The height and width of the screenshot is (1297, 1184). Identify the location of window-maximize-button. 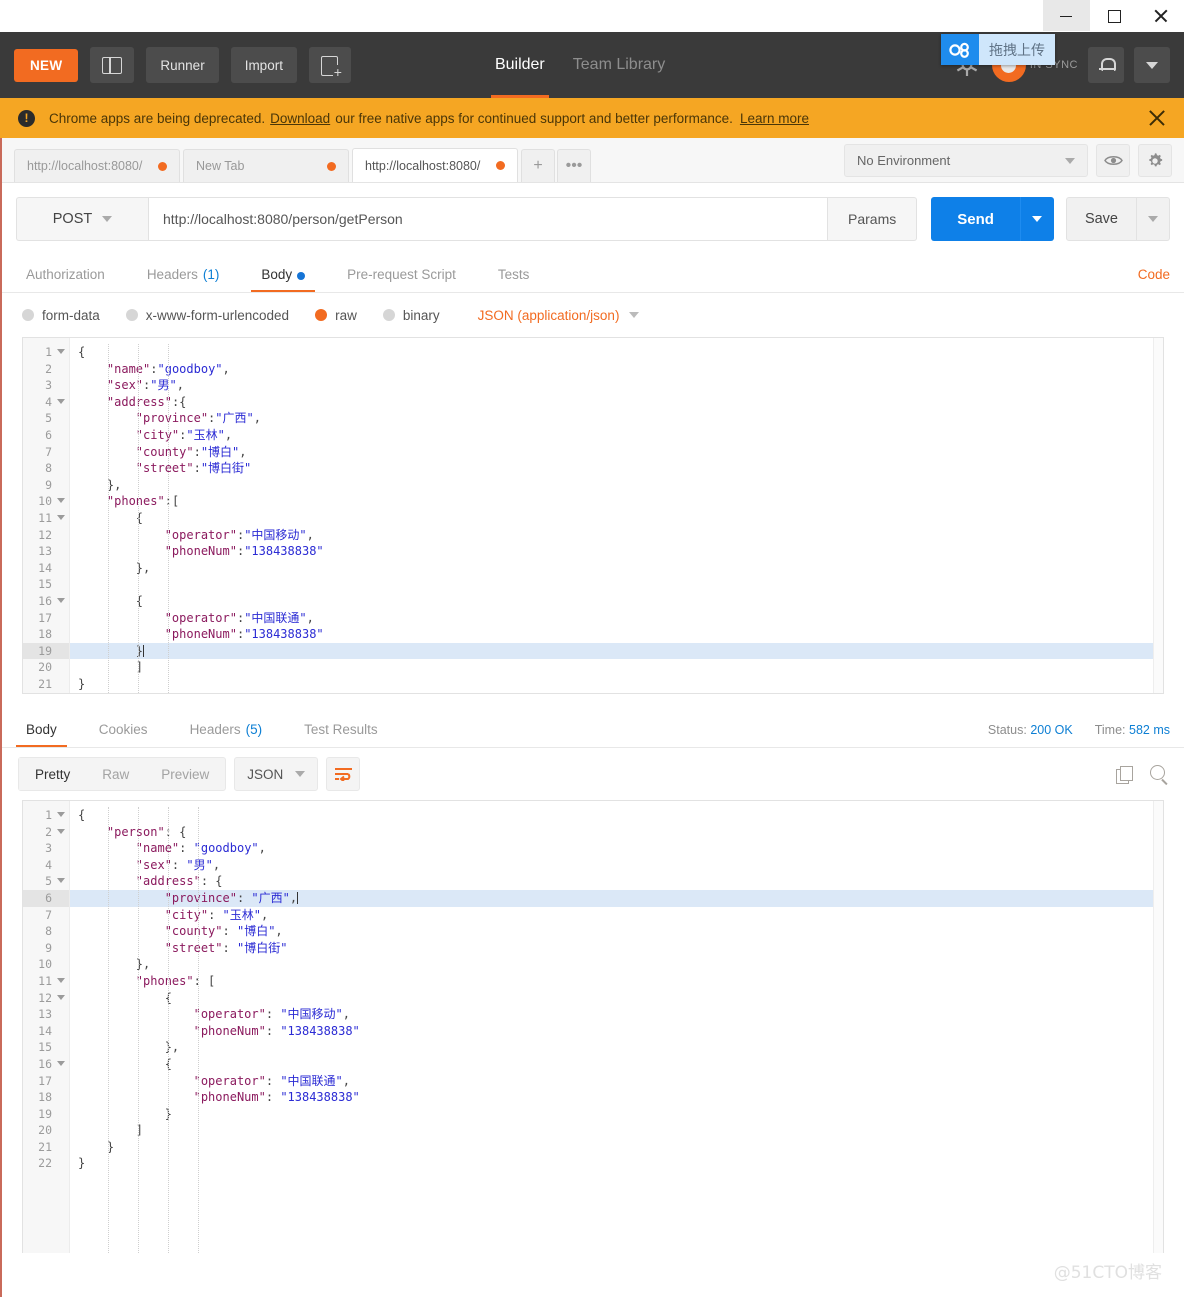
(1113, 15).